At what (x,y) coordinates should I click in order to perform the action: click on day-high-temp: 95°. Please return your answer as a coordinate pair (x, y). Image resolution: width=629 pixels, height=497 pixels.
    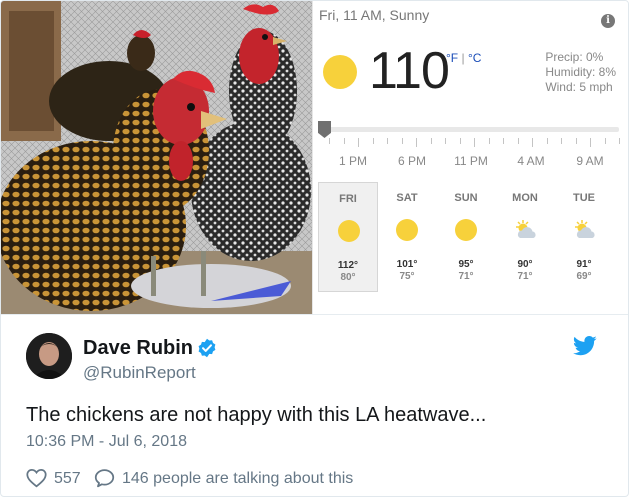
    Looking at the image, I should click on (466, 264).